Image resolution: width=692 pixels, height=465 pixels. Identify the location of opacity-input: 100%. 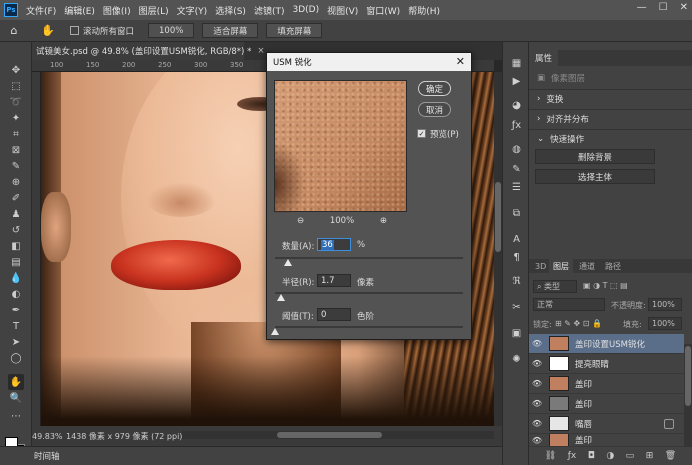
(665, 304).